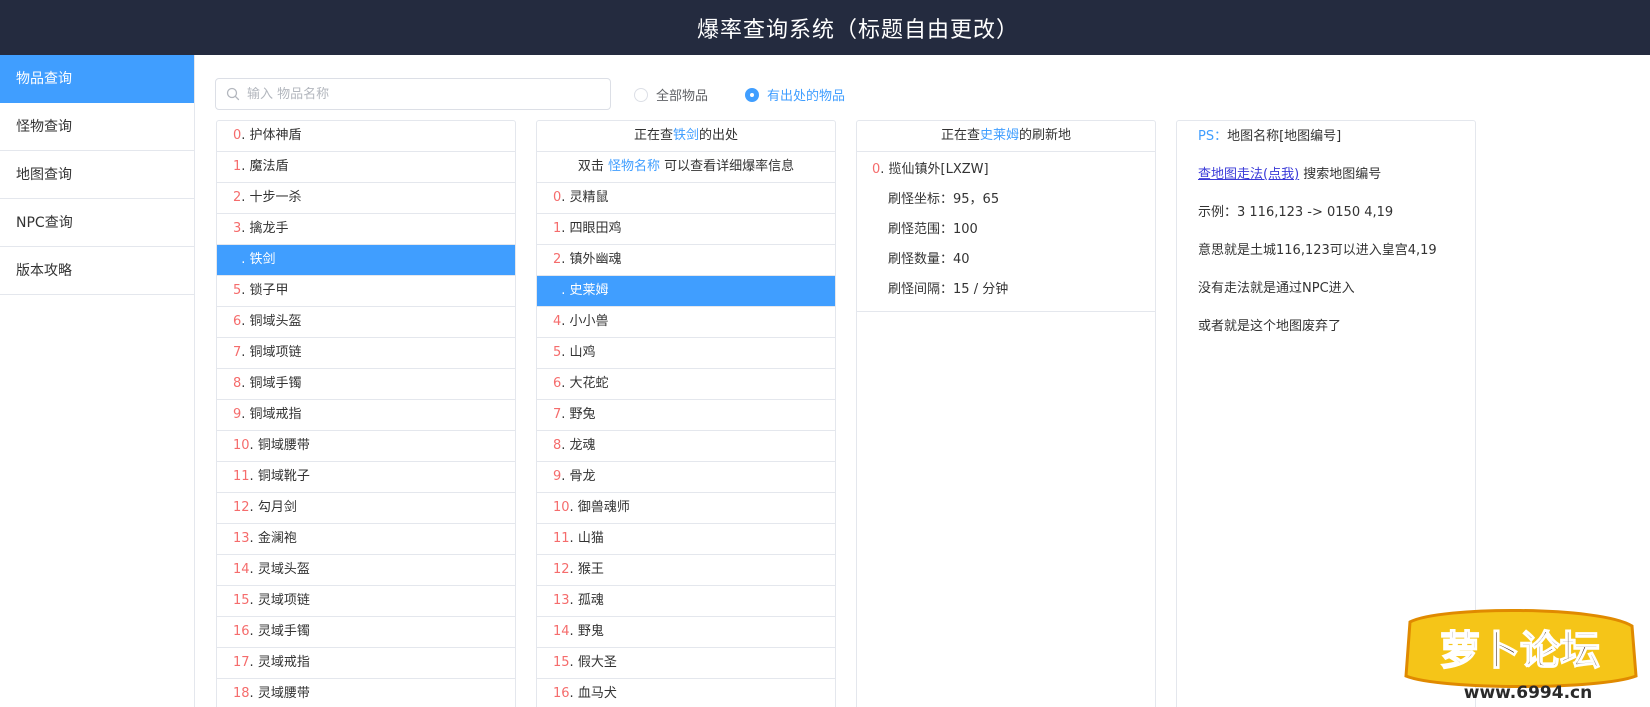  What do you see at coordinates (241, 693) in the screenshot?
I see `row-index: 18` at bounding box center [241, 693].